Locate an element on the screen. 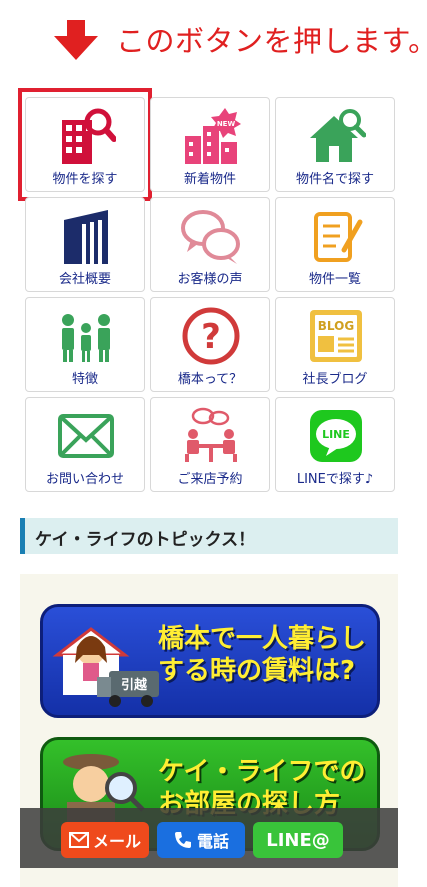 Image resolution: width=427 pixels, height=887 pixels. banner-text: 橋本で一人暮らし する時の賃料は? is located at coordinates (262, 655).